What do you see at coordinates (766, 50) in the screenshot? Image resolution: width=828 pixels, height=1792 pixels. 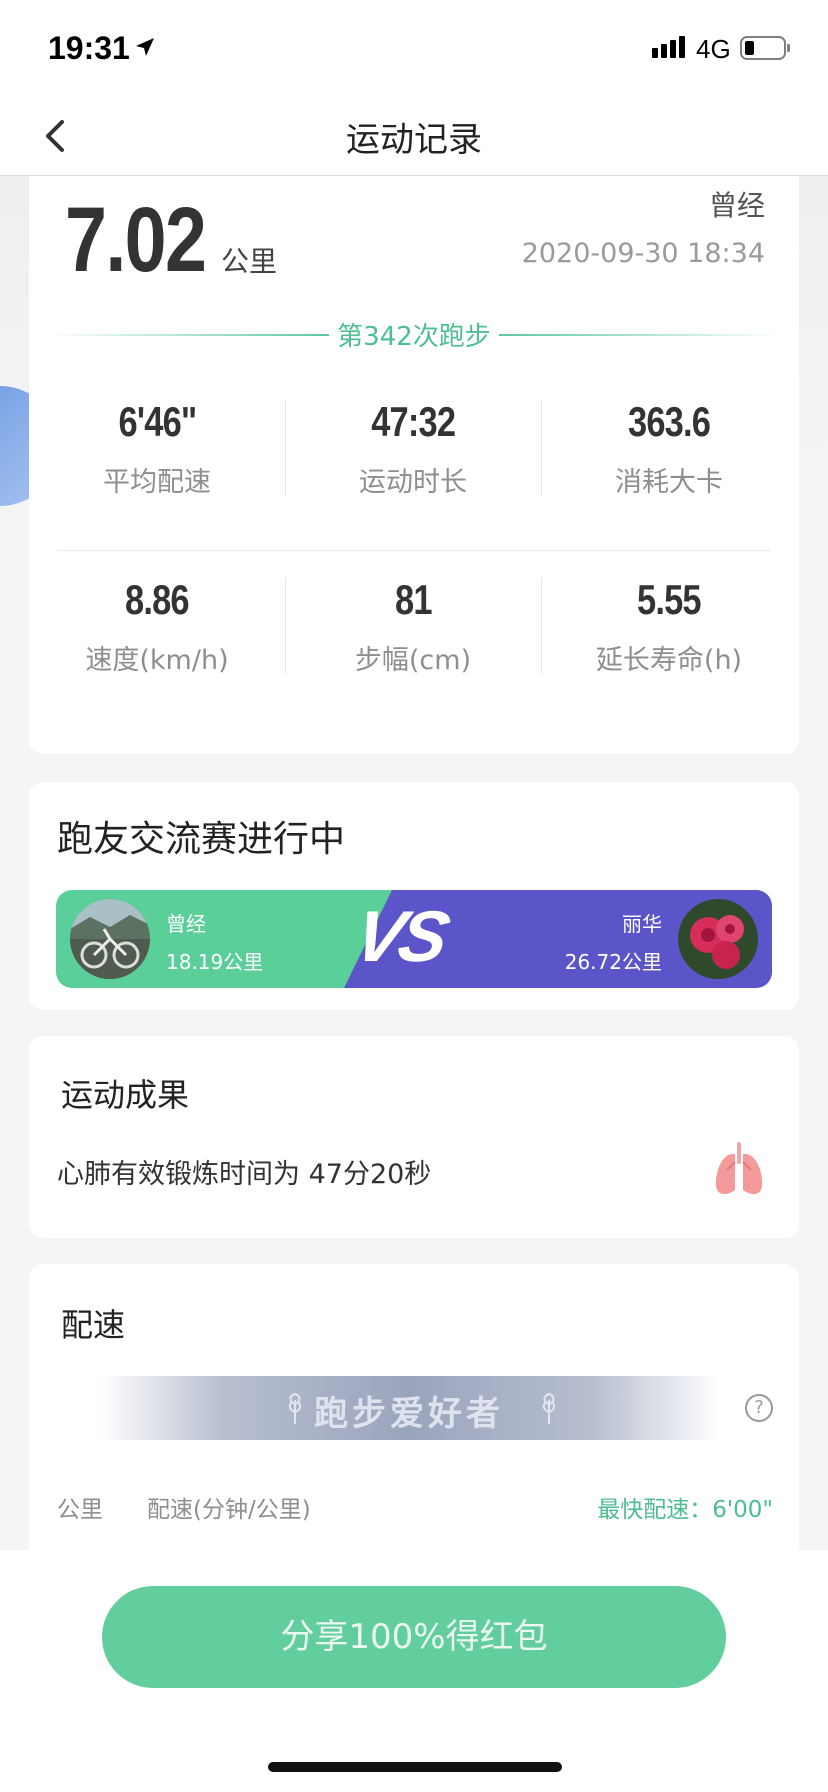 I see `battery-icon` at bounding box center [766, 50].